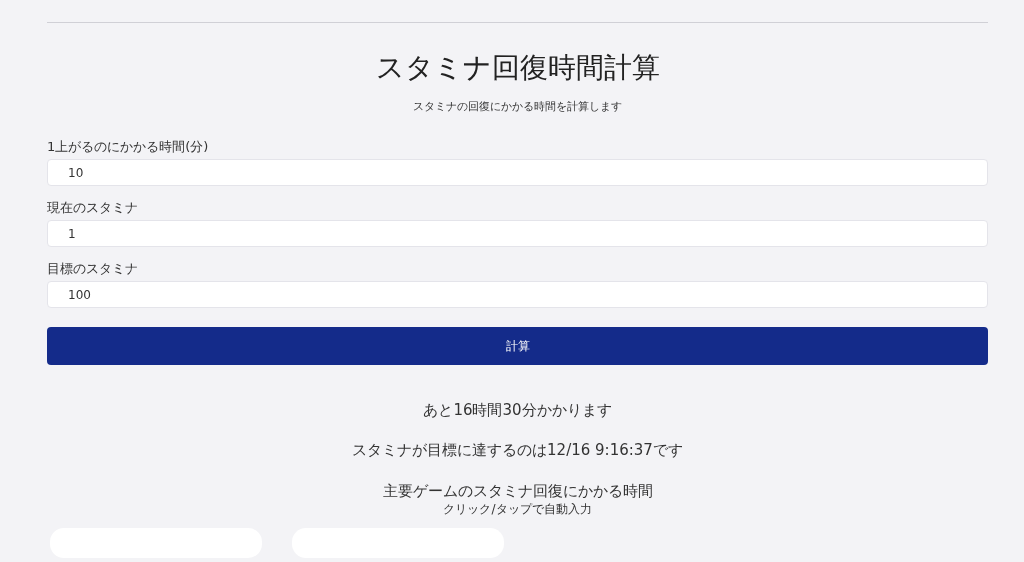  Describe the element at coordinates (93, 269) in the screenshot. I see `field-label: 目標のスタミナ` at that location.